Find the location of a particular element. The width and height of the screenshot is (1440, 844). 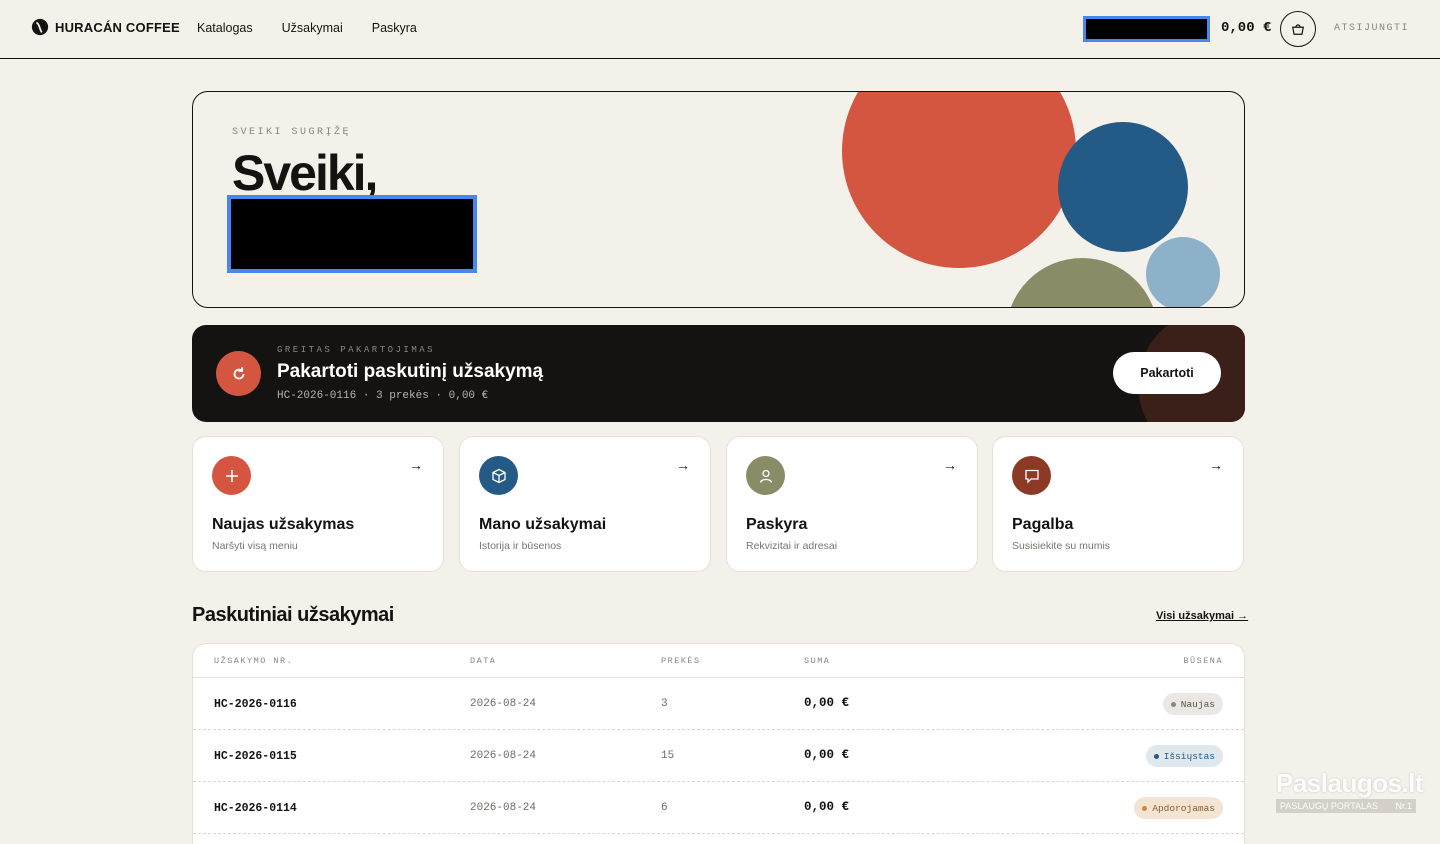

status-badge: Išsiųstas is located at coordinates (1184, 756).